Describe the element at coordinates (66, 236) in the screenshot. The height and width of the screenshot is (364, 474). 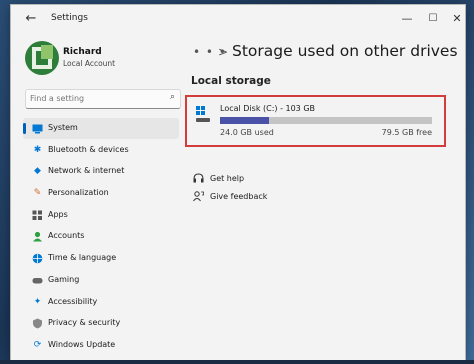
I see `sidebar-item-label: Accounts` at that location.